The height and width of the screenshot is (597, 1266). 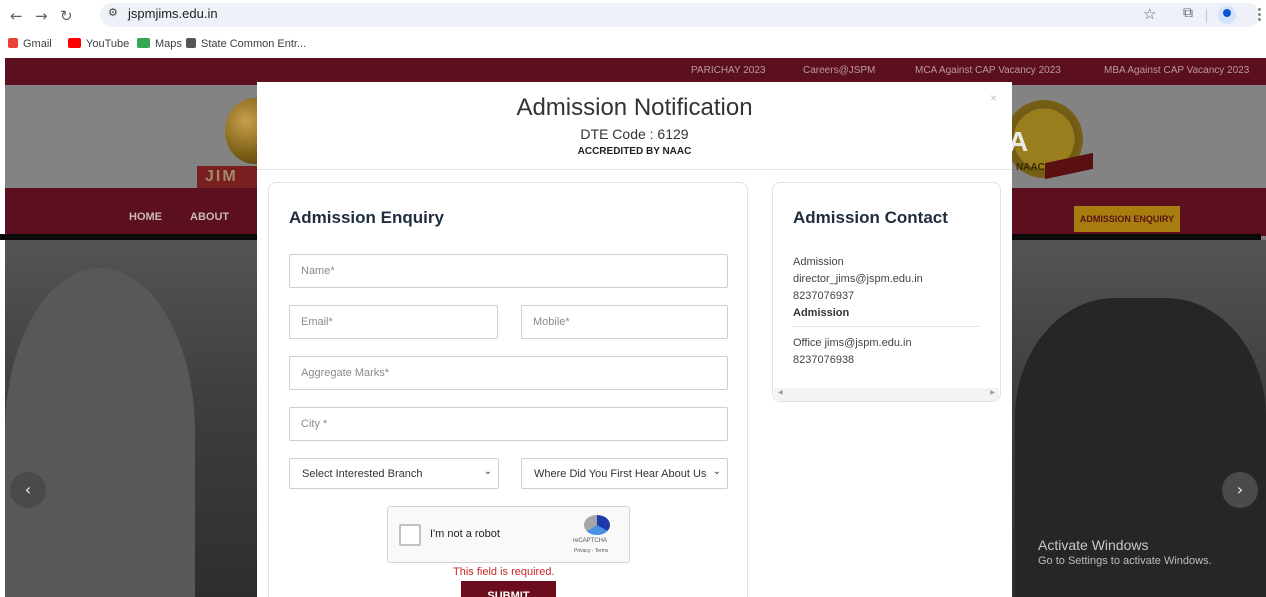 What do you see at coordinates (504, 572) in the screenshot?
I see `captcha-error-message: This field is required.` at bounding box center [504, 572].